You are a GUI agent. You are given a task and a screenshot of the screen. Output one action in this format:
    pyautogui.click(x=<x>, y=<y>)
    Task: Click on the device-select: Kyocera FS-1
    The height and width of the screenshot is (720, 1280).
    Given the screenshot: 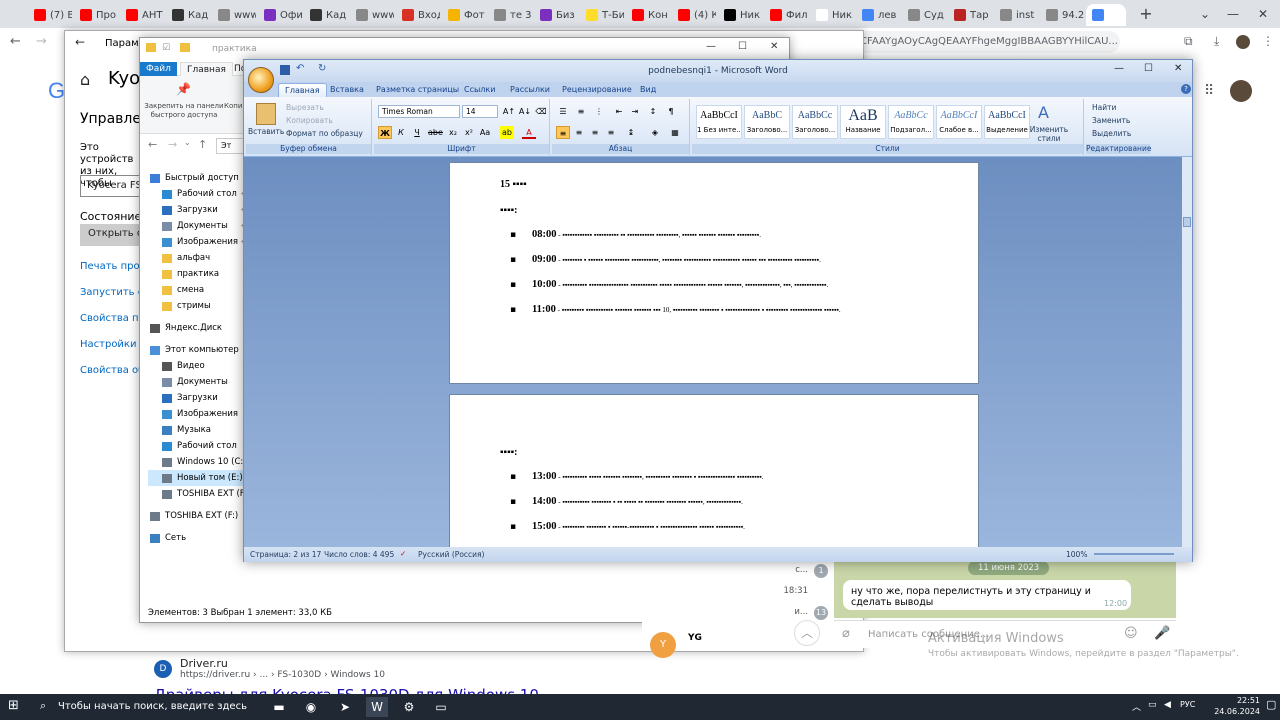 What is the action you would take?
    pyautogui.click(x=110, y=186)
    